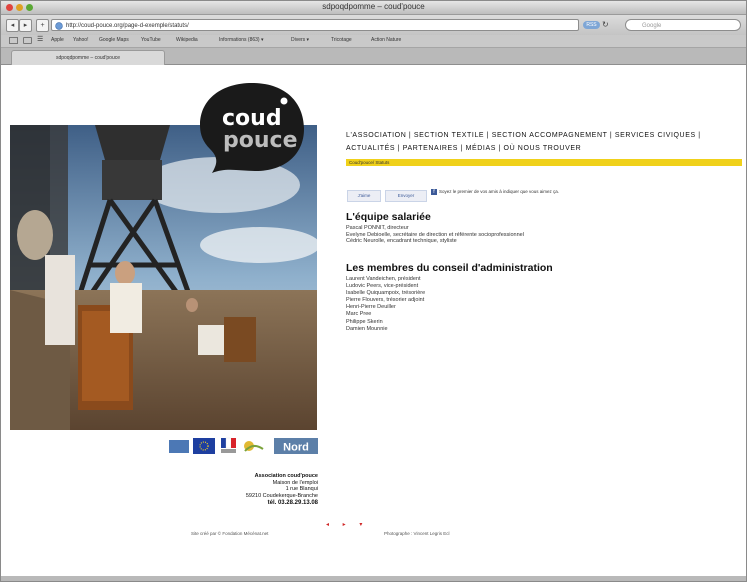 The height and width of the screenshot is (582, 747). What do you see at coordinates (80, 40) in the screenshot?
I see `bookmark-item: Yahoo!` at bounding box center [80, 40].